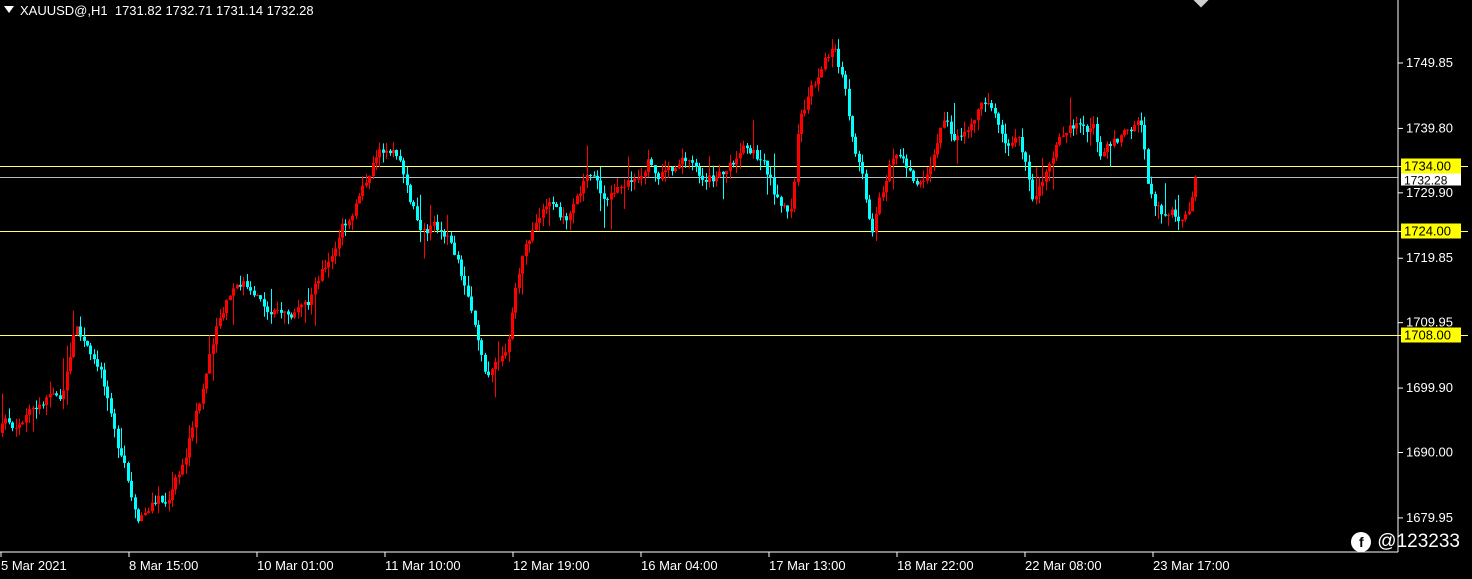  What do you see at coordinates (9, 9) in the screenshot?
I see `collapse-triangle-icon` at bounding box center [9, 9].